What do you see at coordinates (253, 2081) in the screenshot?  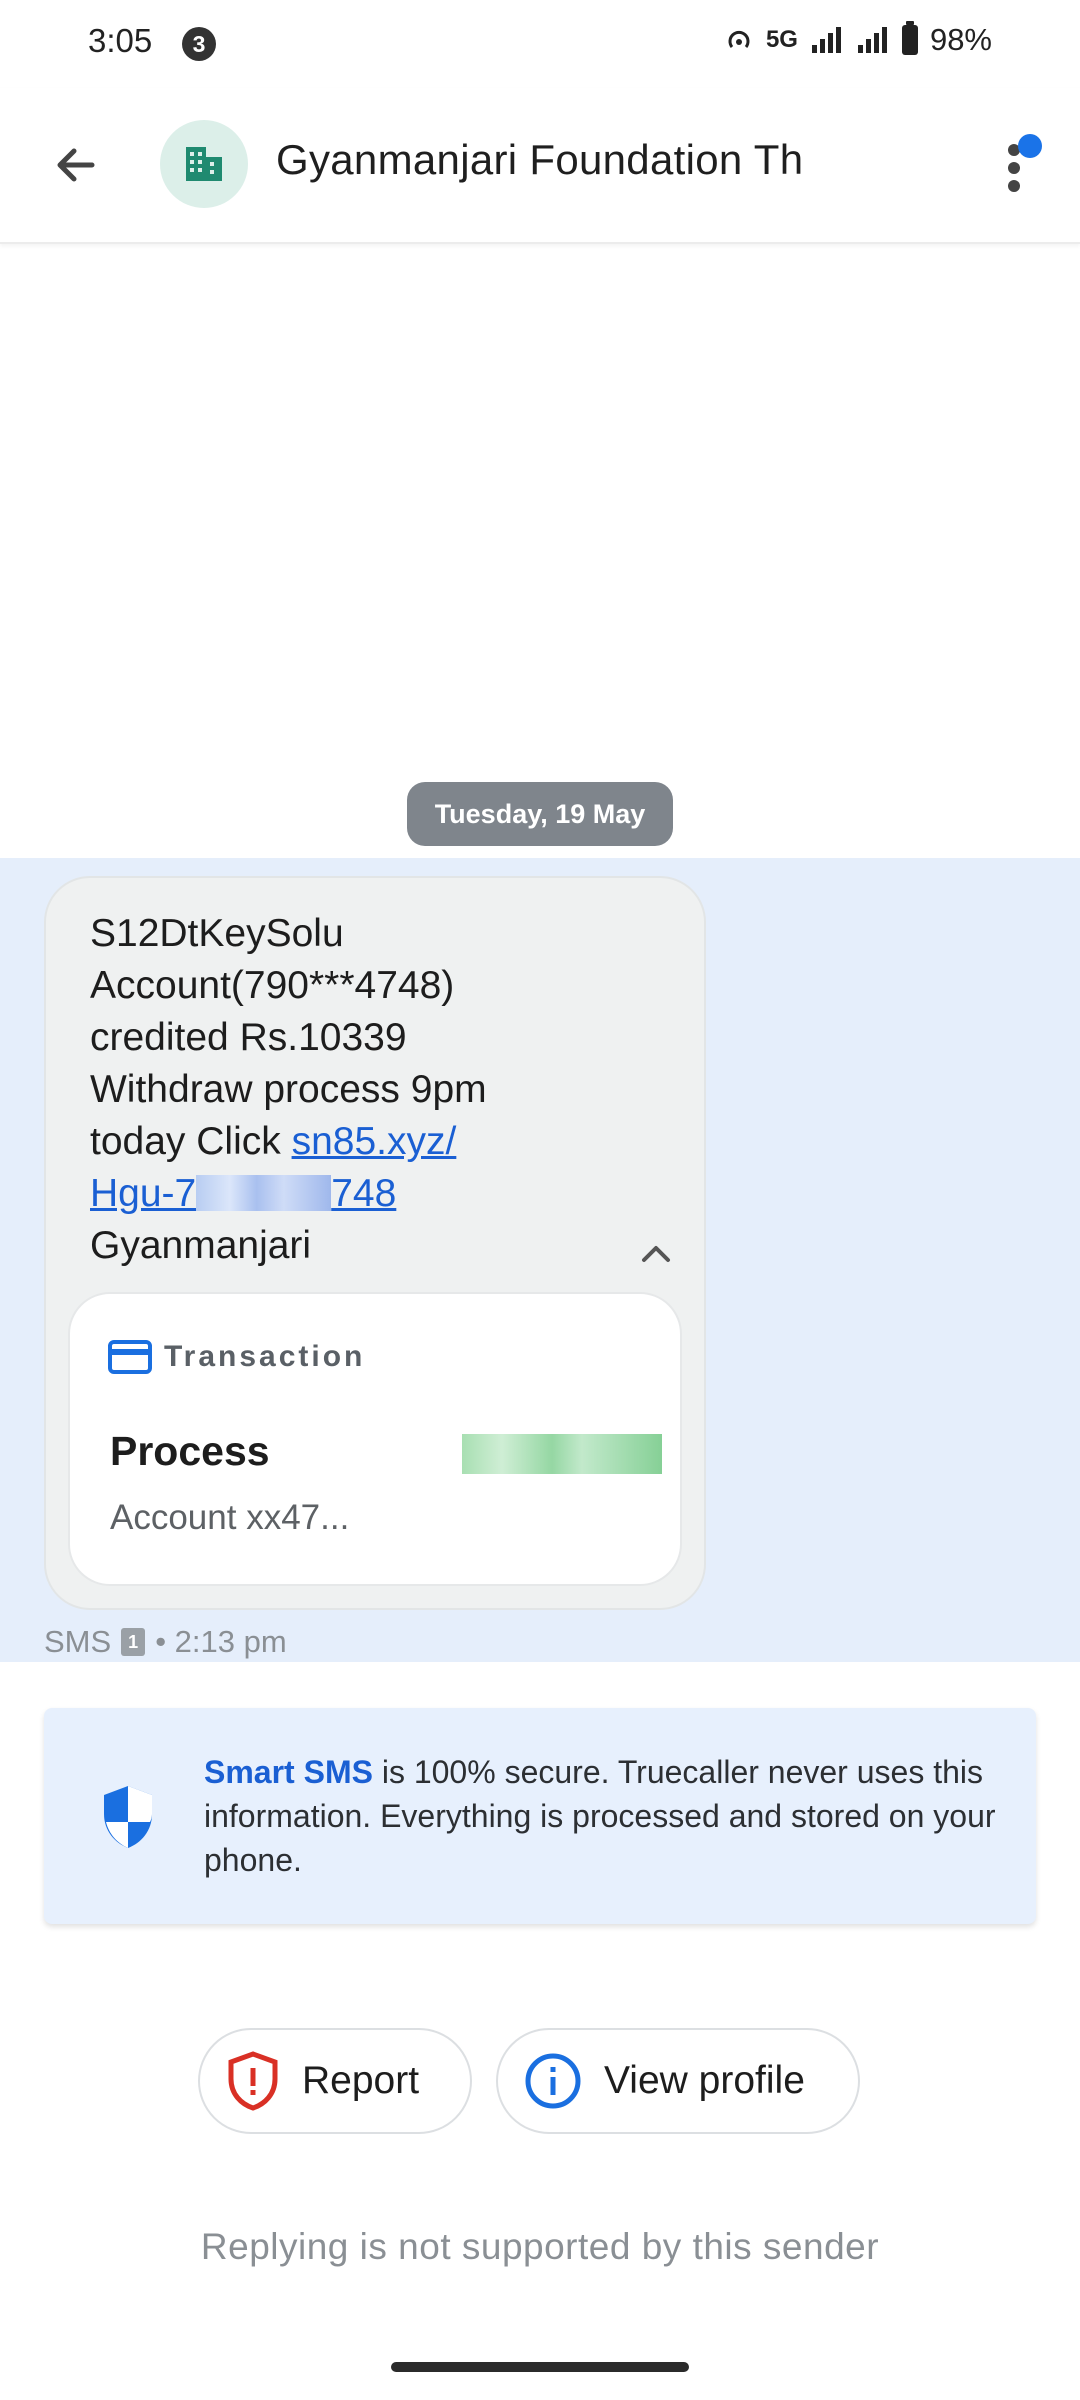 I see `report-shield-icon` at bounding box center [253, 2081].